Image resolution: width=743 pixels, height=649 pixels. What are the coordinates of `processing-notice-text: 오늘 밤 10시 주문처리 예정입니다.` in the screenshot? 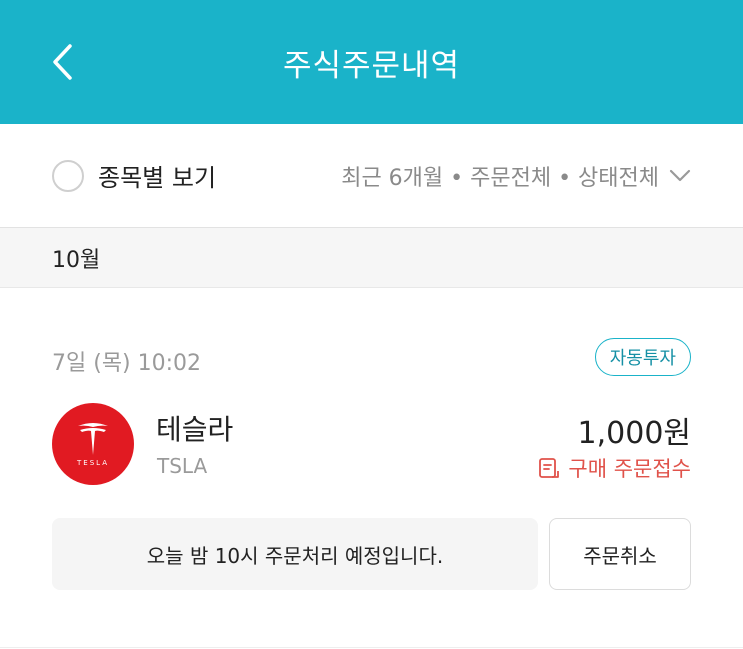 It's located at (295, 555).